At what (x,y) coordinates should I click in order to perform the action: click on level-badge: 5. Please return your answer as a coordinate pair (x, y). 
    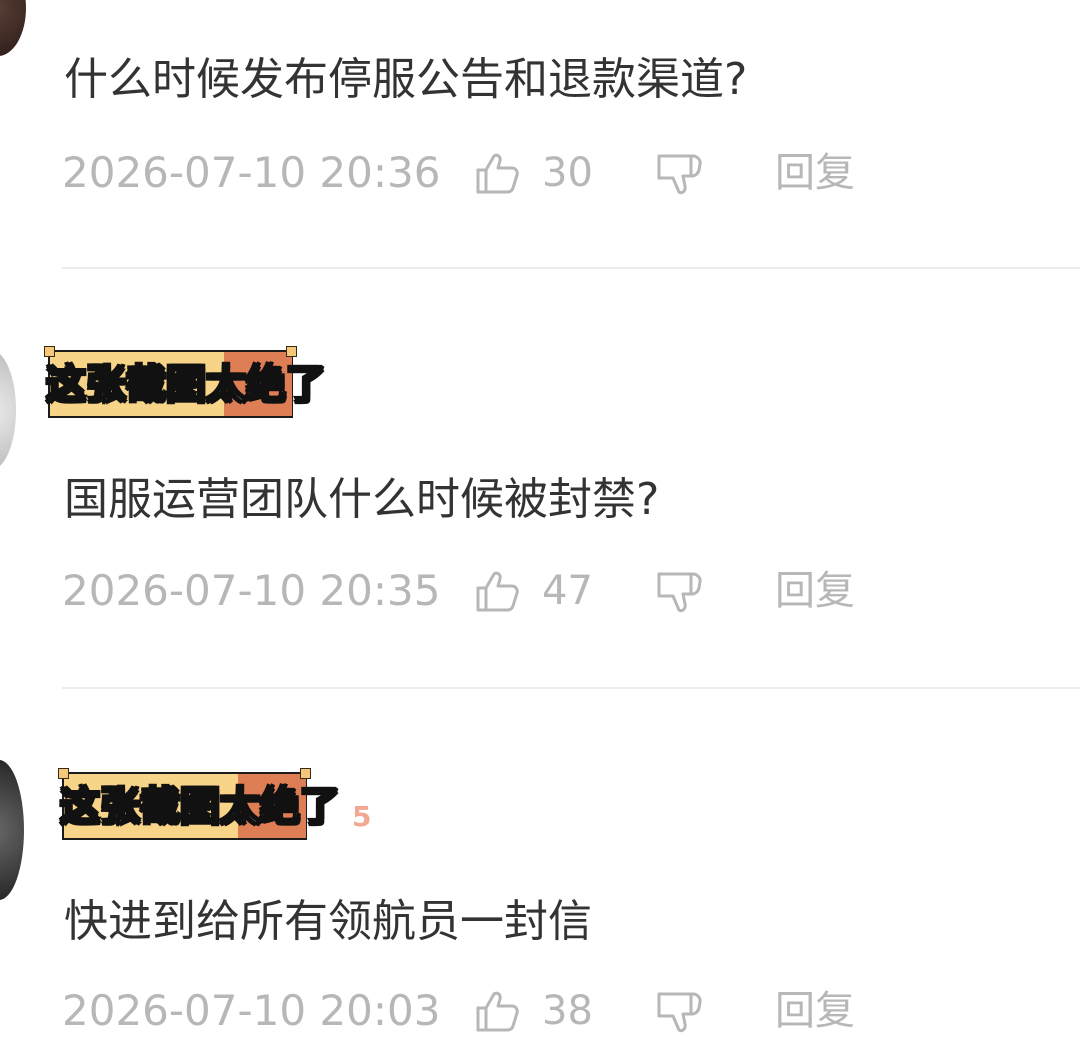
    Looking at the image, I should click on (362, 816).